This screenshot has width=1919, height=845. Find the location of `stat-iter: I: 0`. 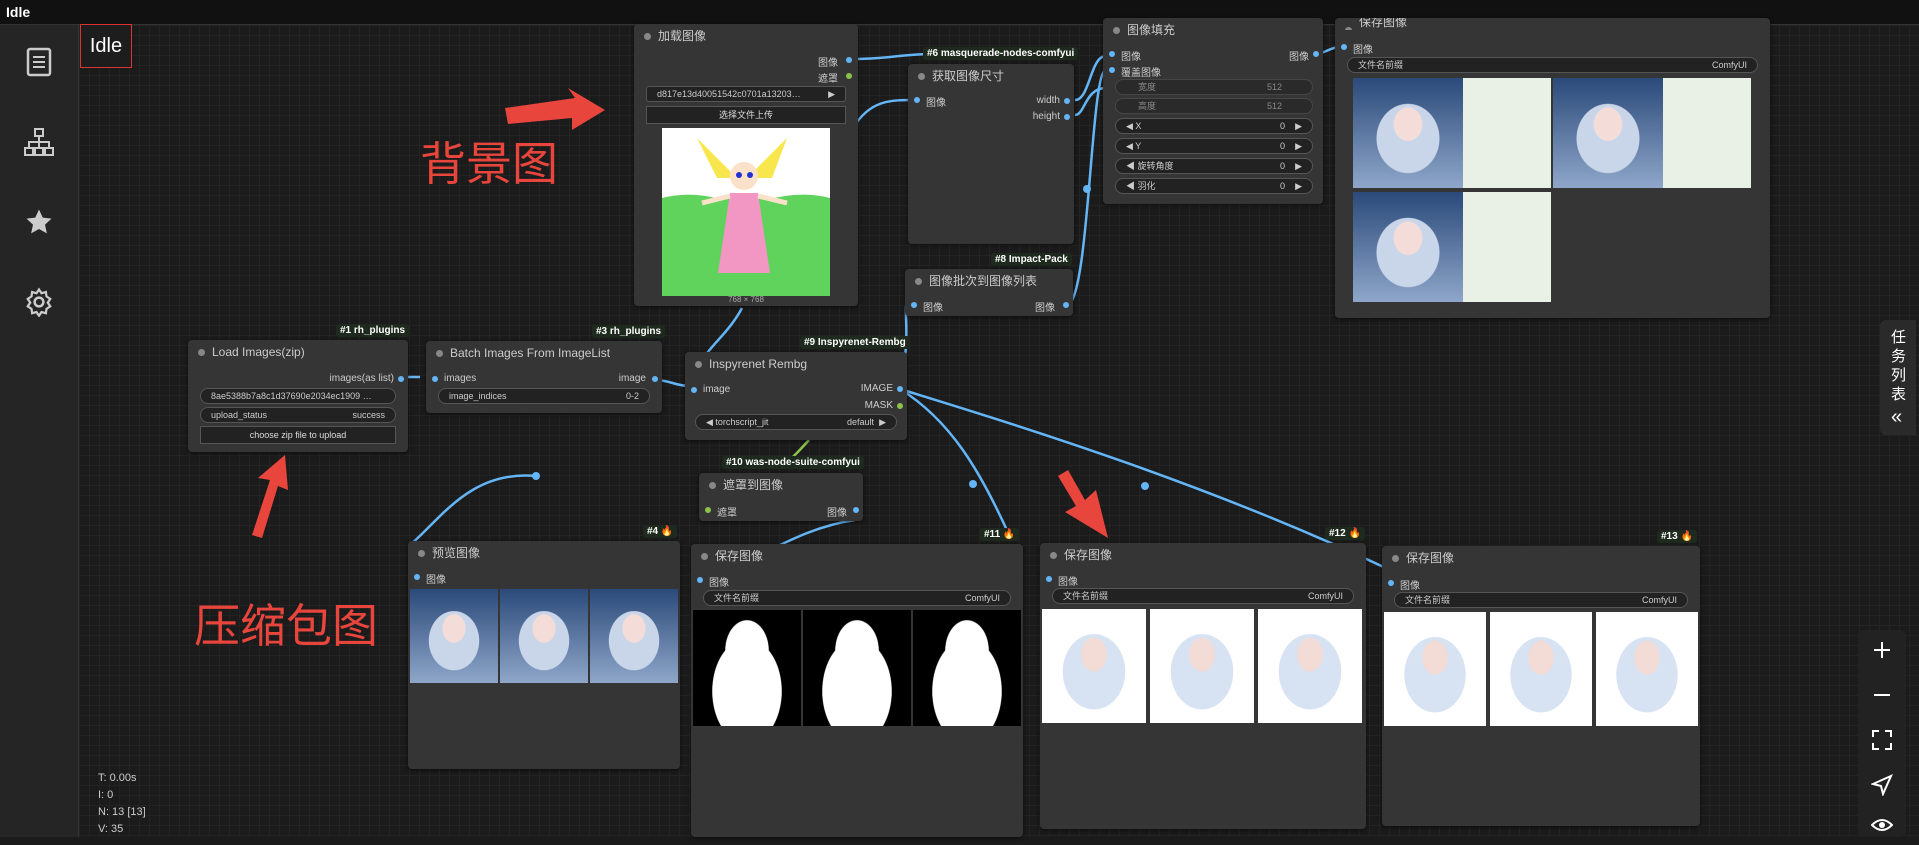

stat-iter: I: 0 is located at coordinates (106, 795).